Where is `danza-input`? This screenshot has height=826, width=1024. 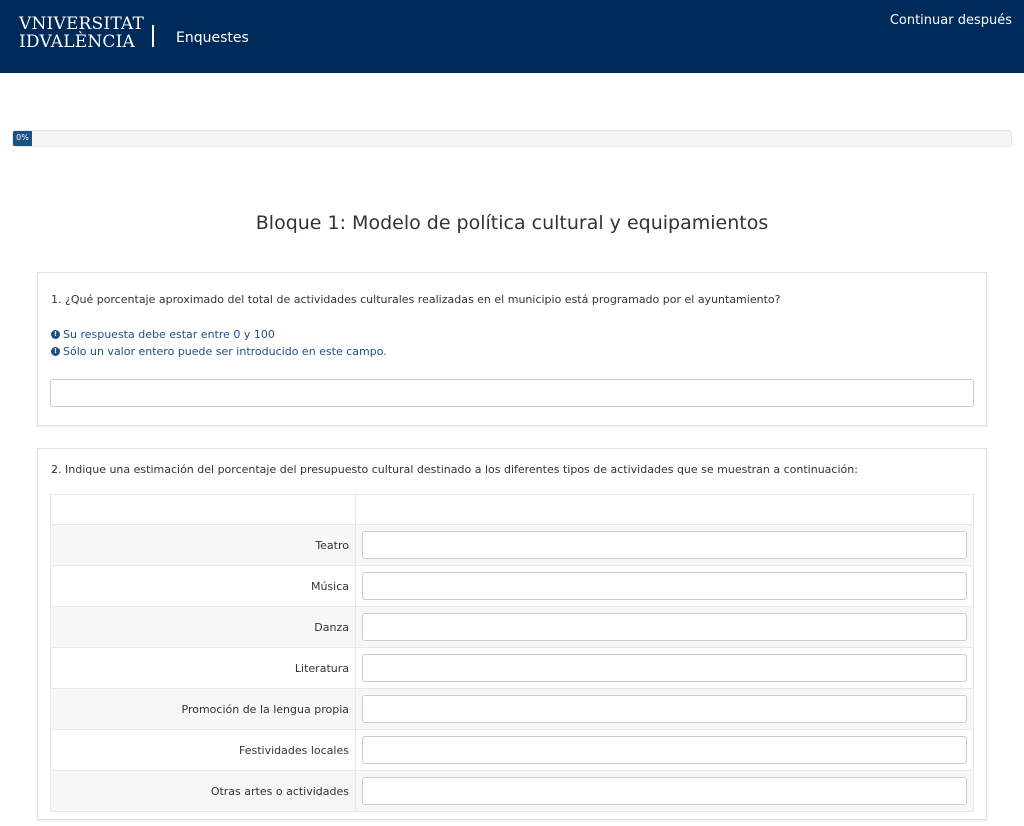 danza-input is located at coordinates (664, 627).